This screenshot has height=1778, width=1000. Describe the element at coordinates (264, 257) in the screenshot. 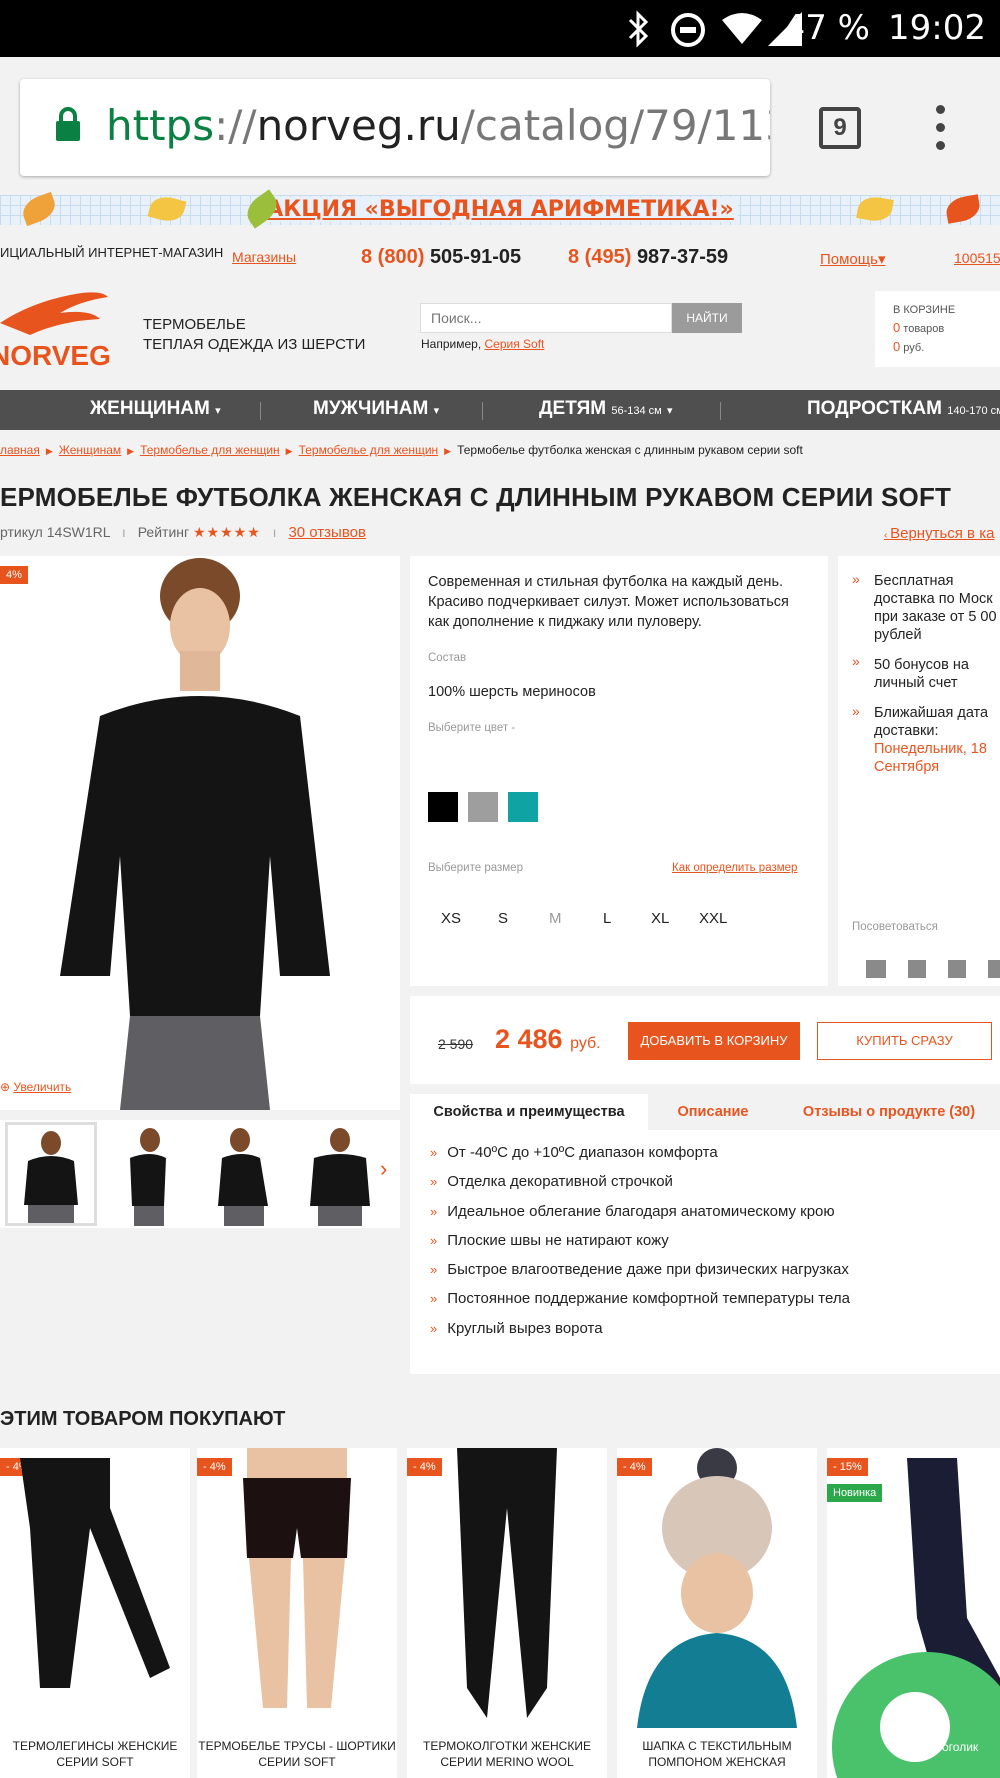

I see `stores-link: Магазины` at that location.